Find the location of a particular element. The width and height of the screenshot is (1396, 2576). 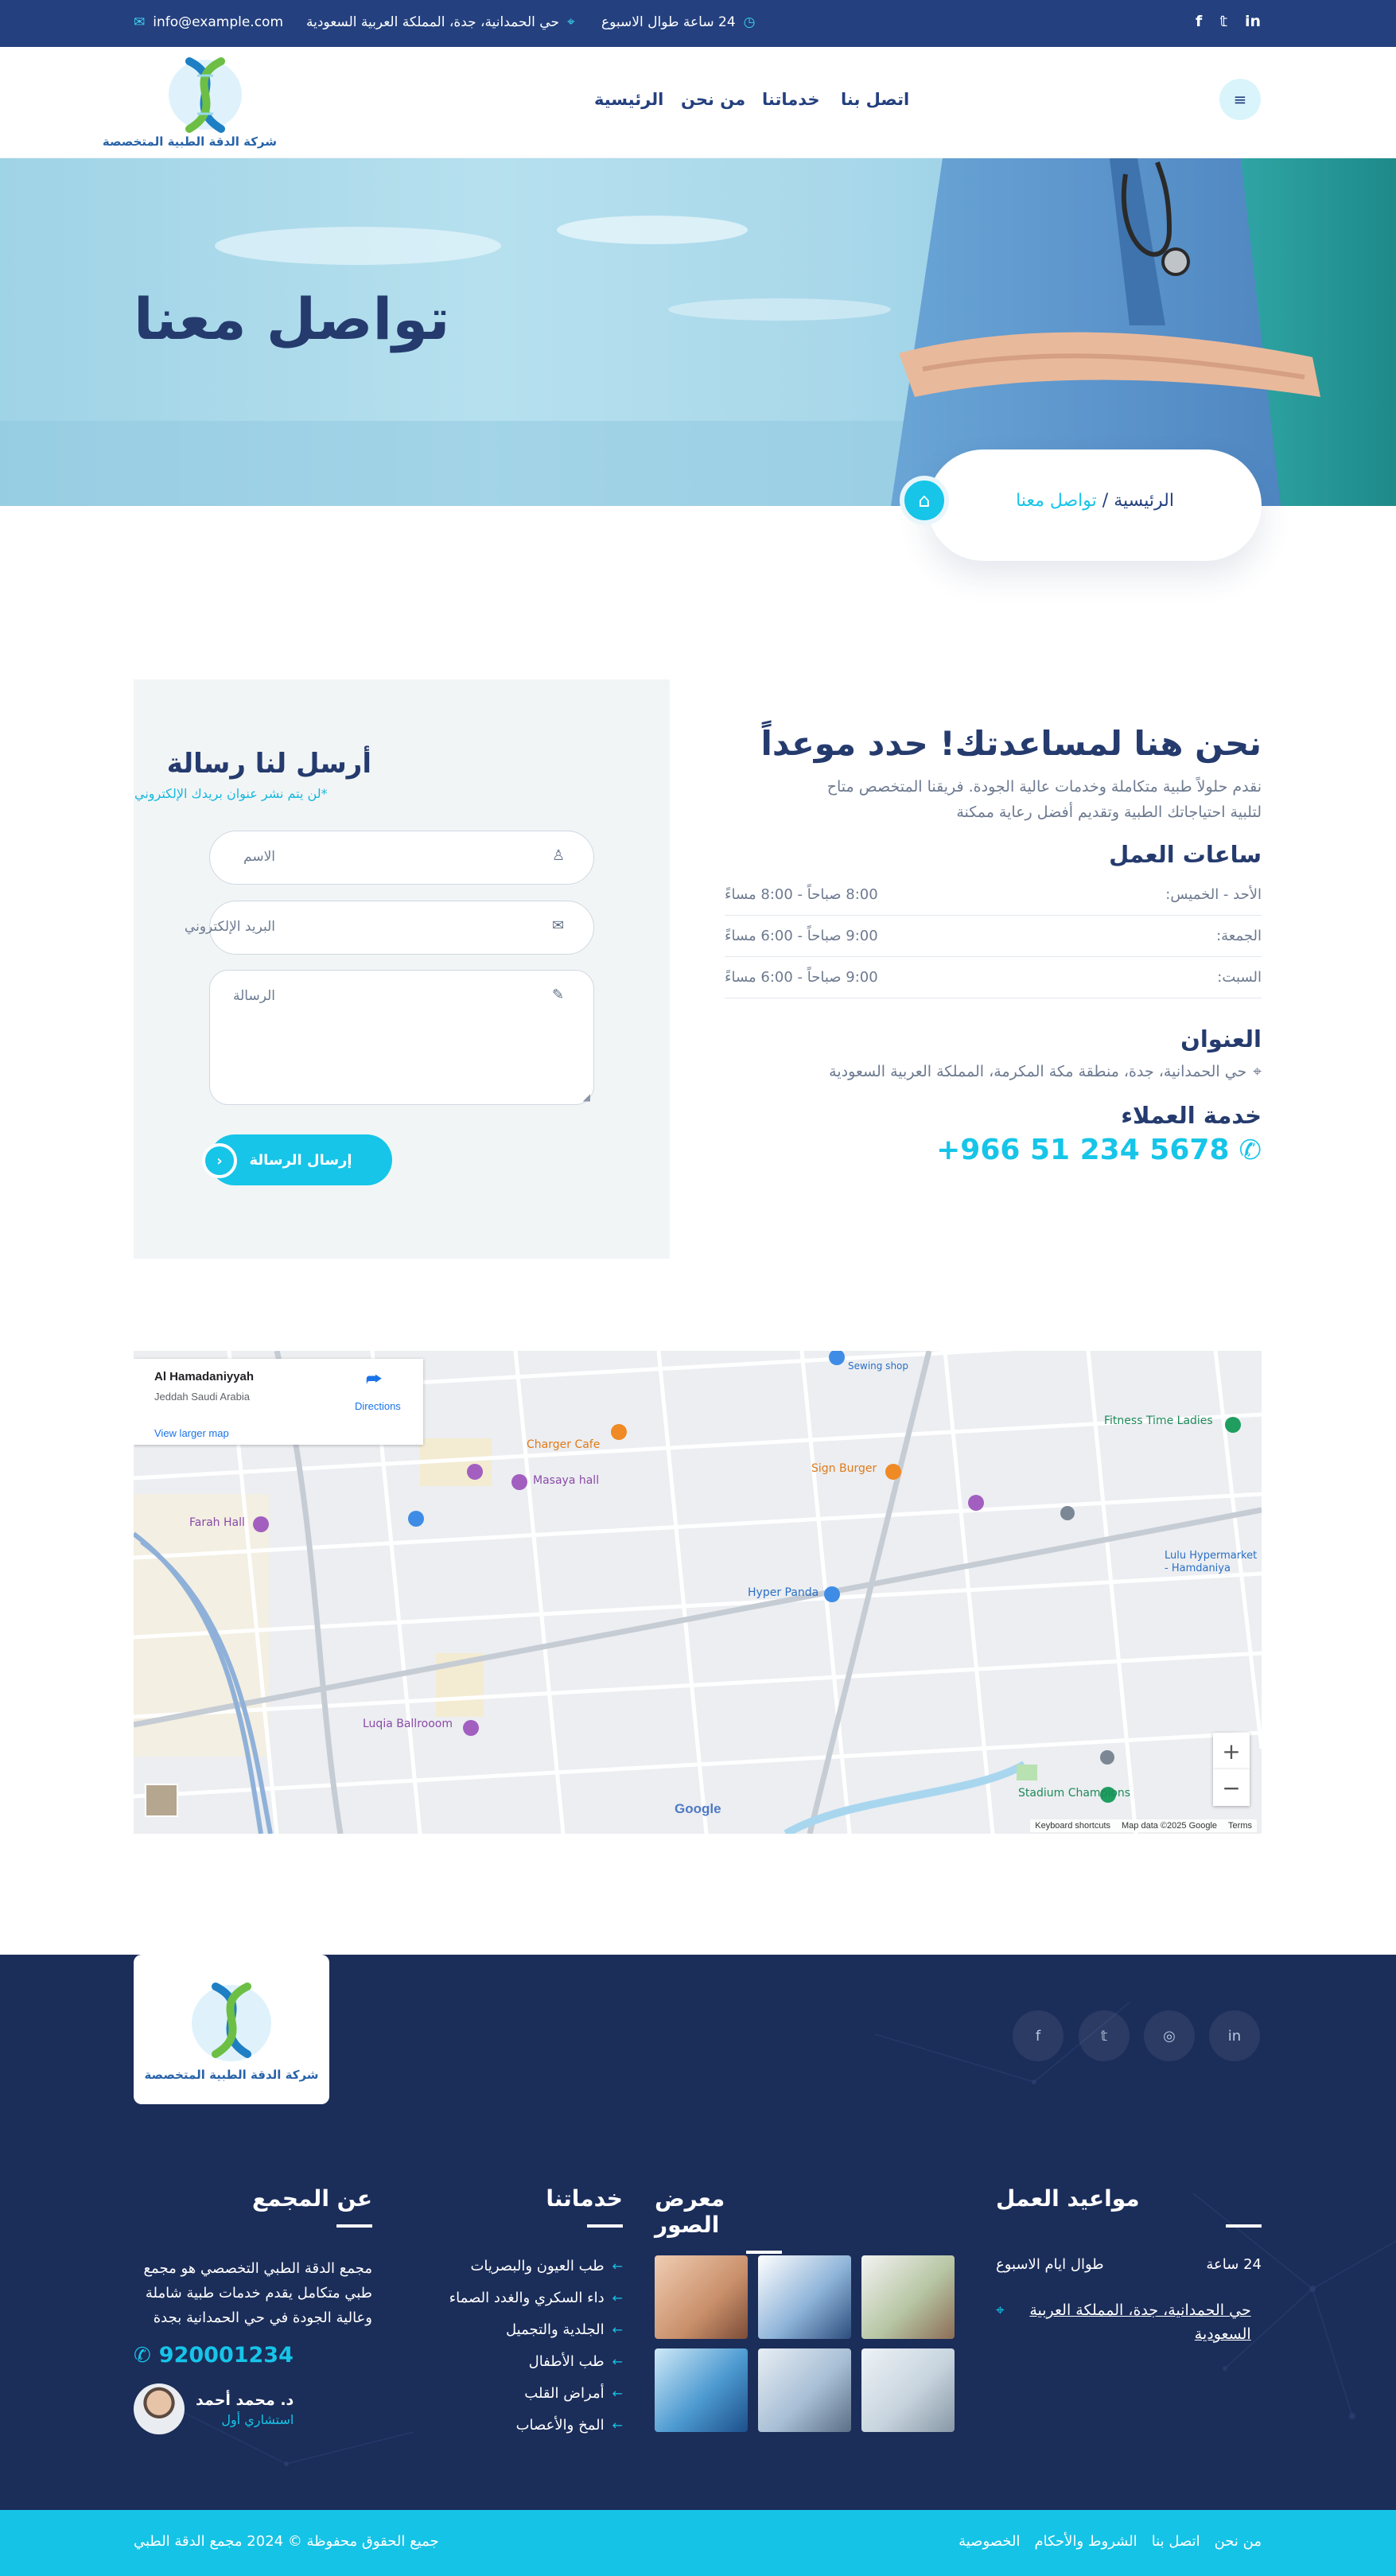

message-placeholder: الرسالة is located at coordinates (253, 996).